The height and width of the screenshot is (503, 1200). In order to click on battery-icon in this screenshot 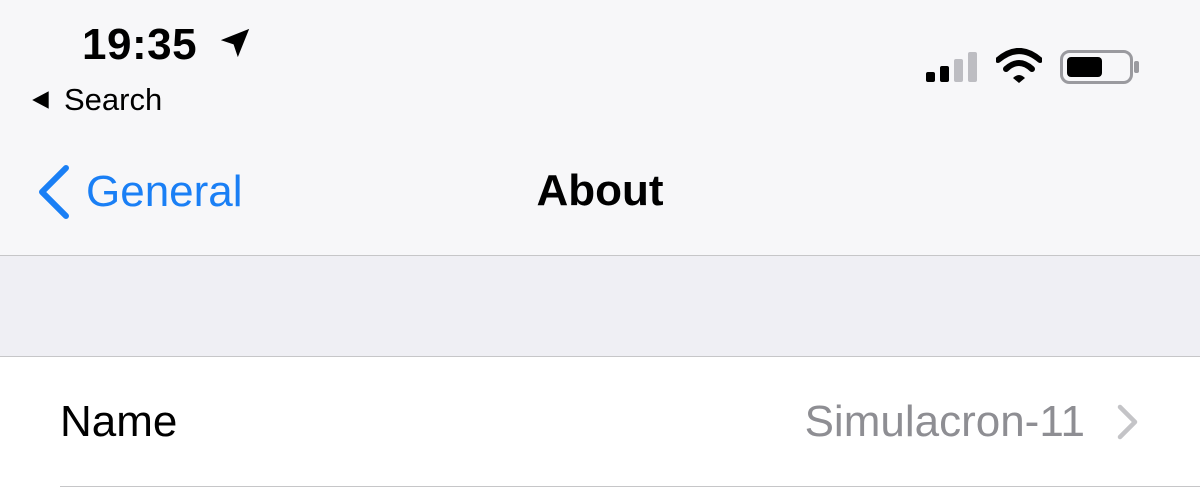, I will do `click(1099, 67)`.